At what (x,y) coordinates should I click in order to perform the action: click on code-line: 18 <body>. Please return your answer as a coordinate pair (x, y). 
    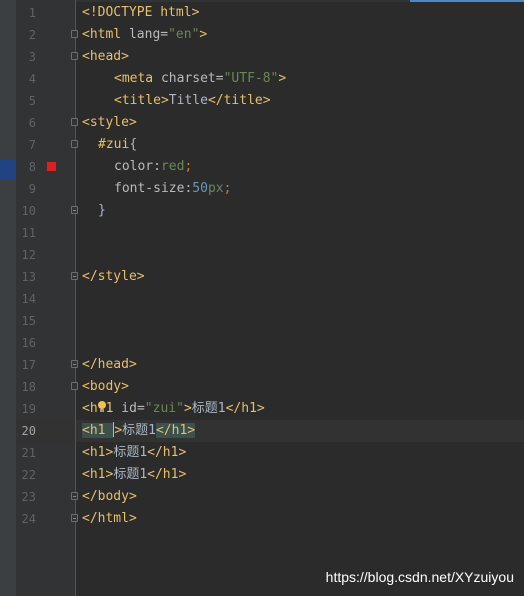
    Looking at the image, I should click on (262, 387).